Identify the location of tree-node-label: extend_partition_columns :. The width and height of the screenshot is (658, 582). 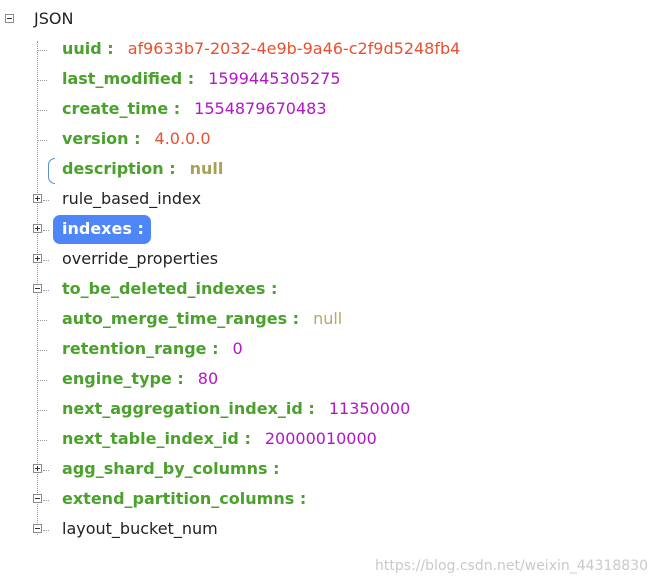
(184, 498).